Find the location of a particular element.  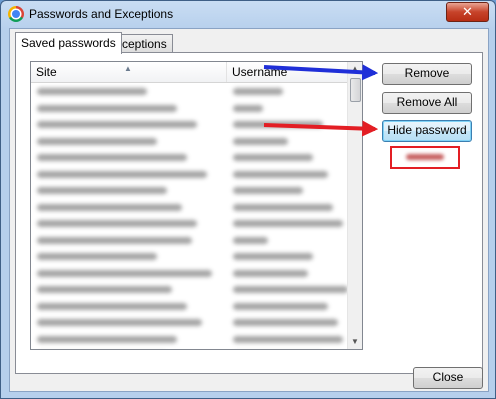

red-arrow-to-hide-password is located at coordinates (321, 128).